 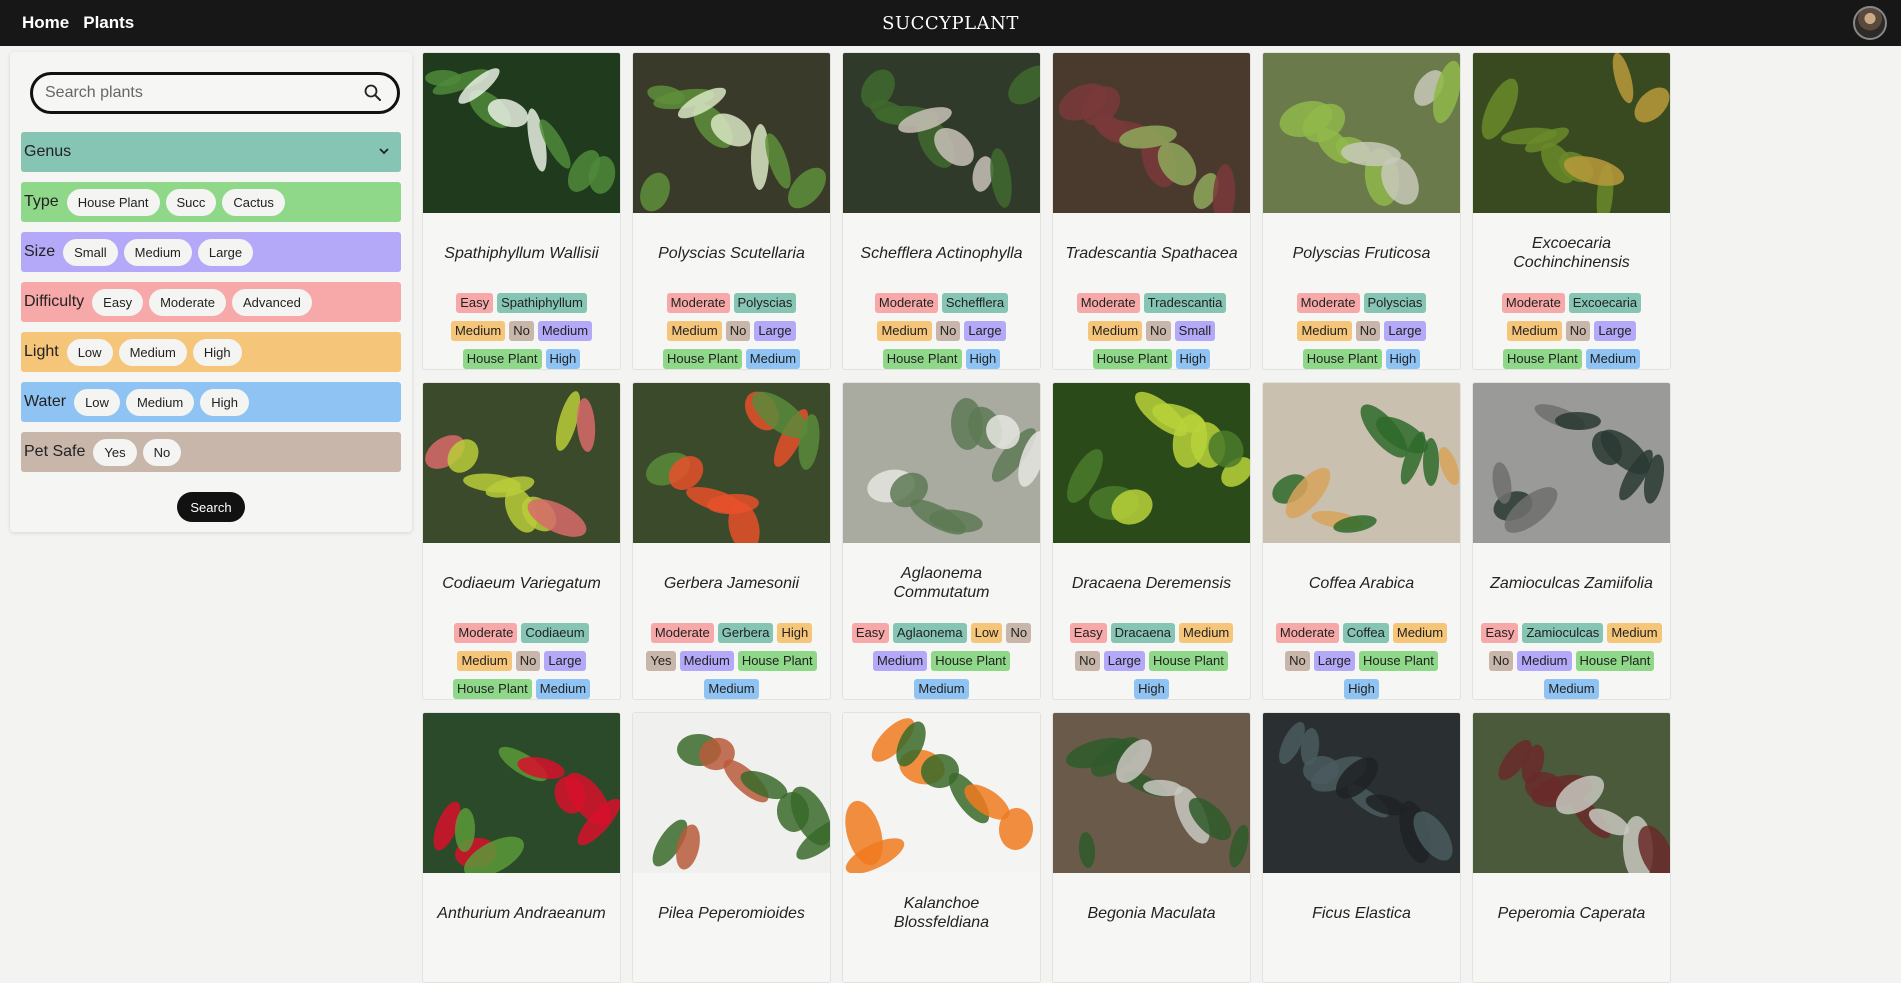 I want to click on size-chip-medium: Medium, so click(x=157, y=252).